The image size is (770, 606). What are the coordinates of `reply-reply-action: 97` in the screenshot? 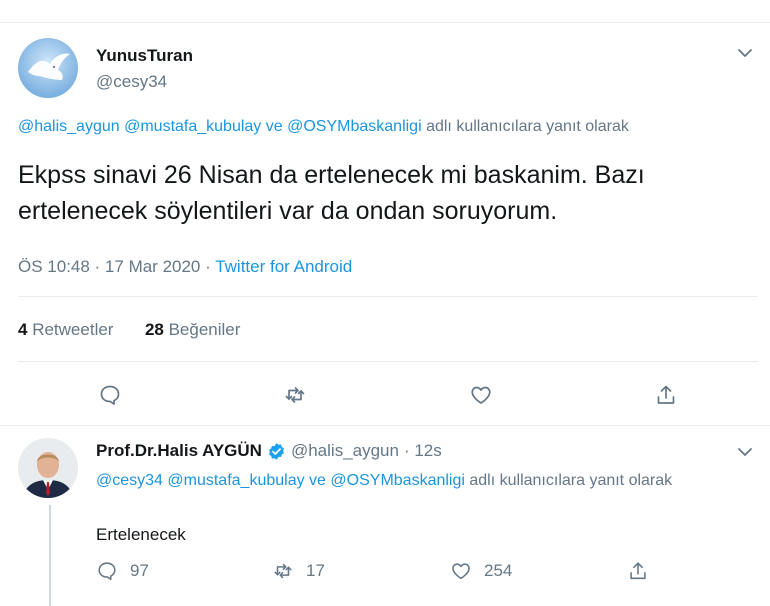 It's located at (122, 571).